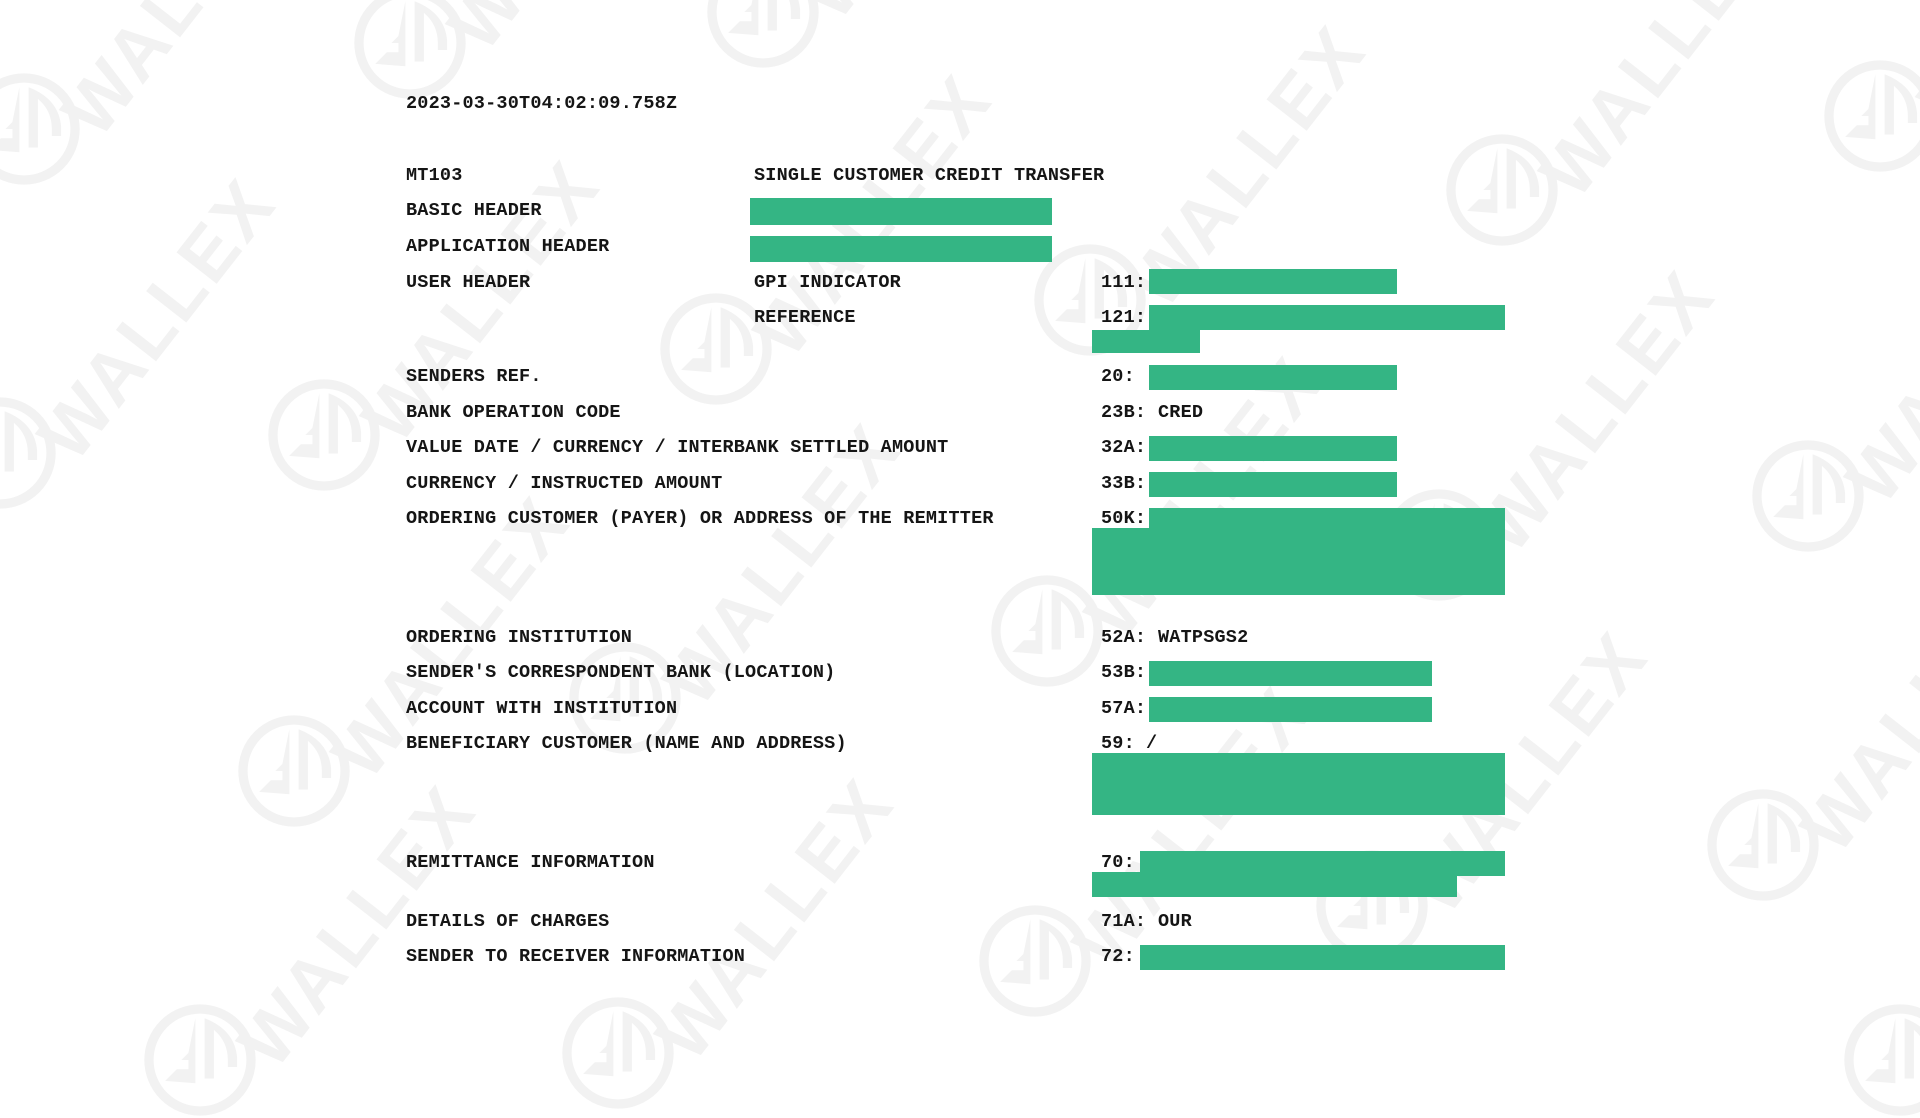  What do you see at coordinates (901, 249) in the screenshot?
I see `application-header-redaction` at bounding box center [901, 249].